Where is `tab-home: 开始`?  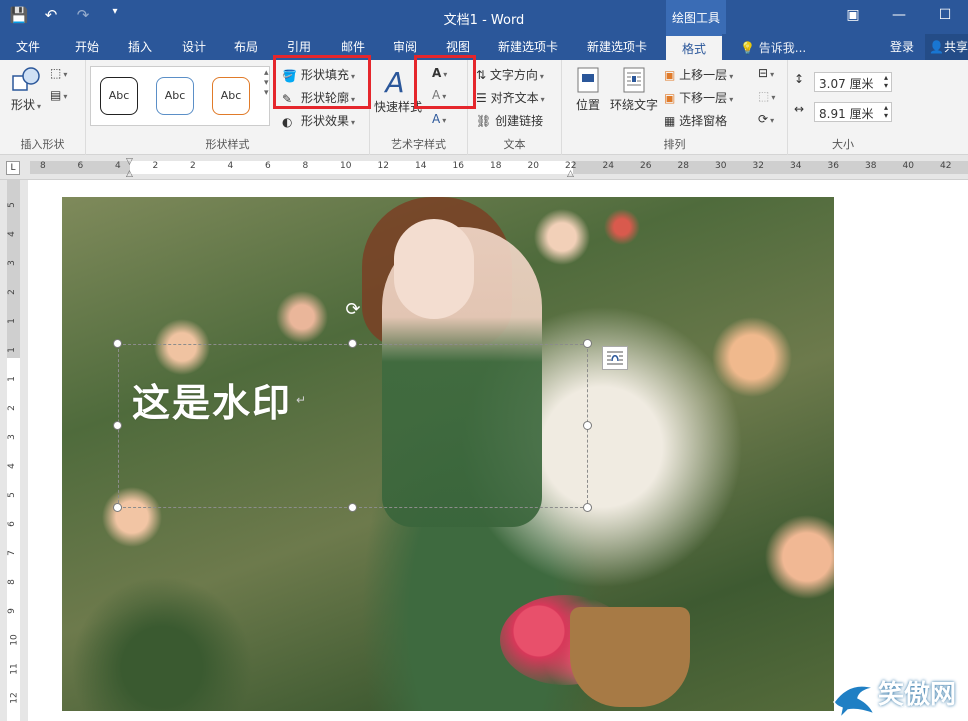 tab-home: 开始 is located at coordinates (87, 46).